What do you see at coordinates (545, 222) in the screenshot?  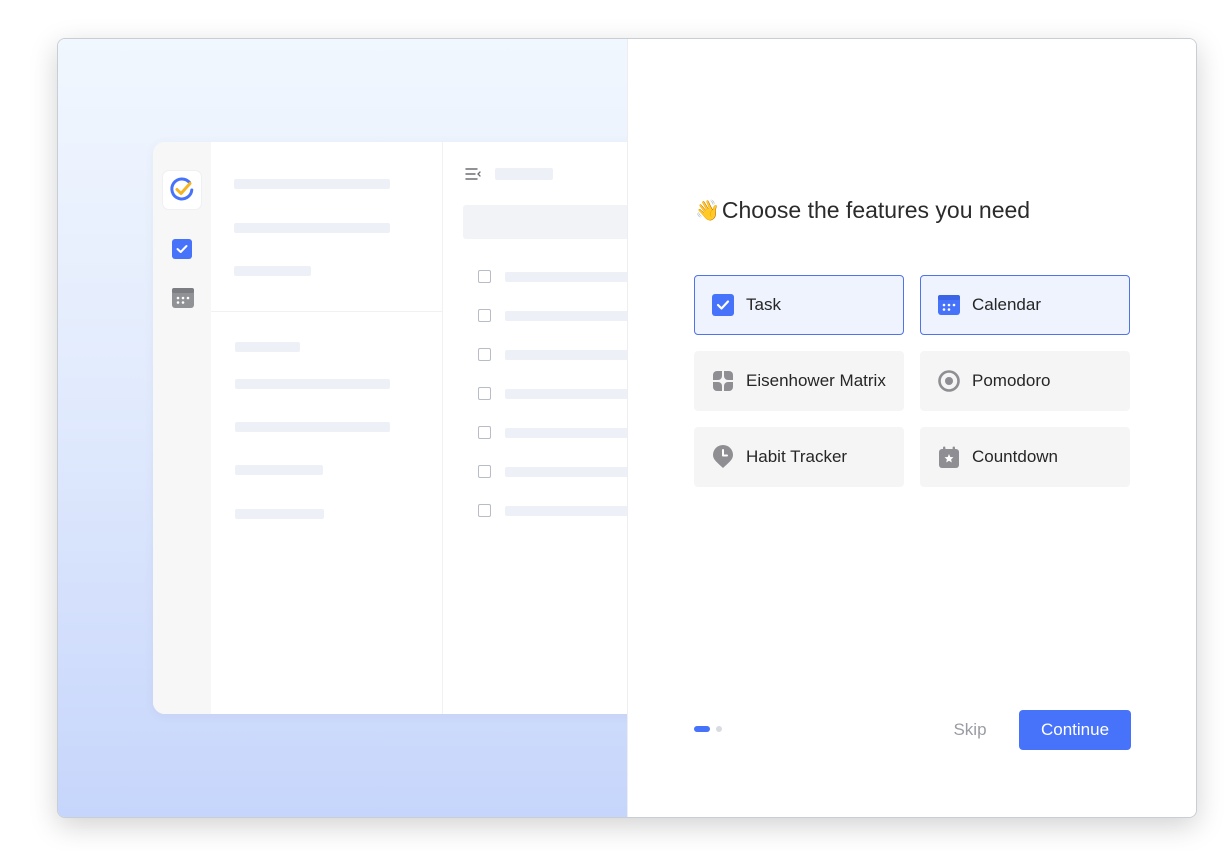 I see `preview-add-task-bar` at bounding box center [545, 222].